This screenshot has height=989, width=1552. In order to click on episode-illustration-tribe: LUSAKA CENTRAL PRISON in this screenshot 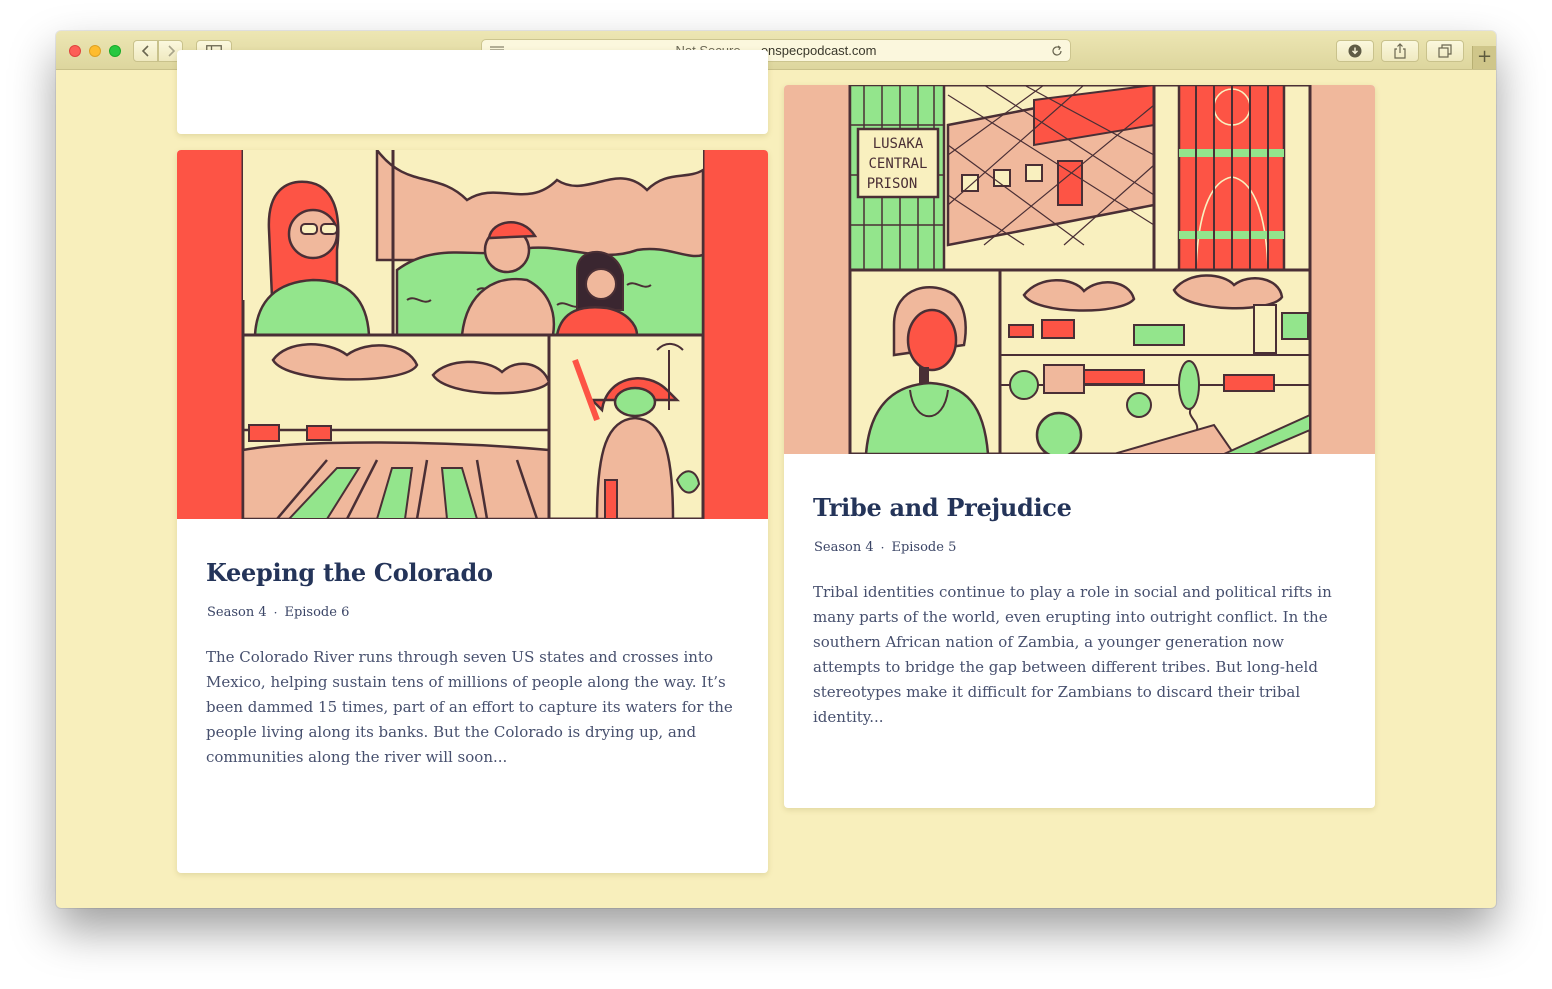, I will do `click(1079, 269)`.